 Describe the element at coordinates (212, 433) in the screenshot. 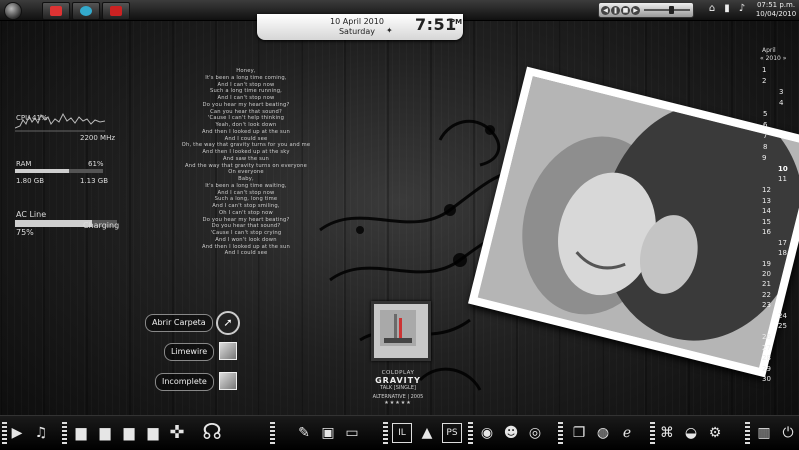

I see `headphones-icon: ☊` at that location.